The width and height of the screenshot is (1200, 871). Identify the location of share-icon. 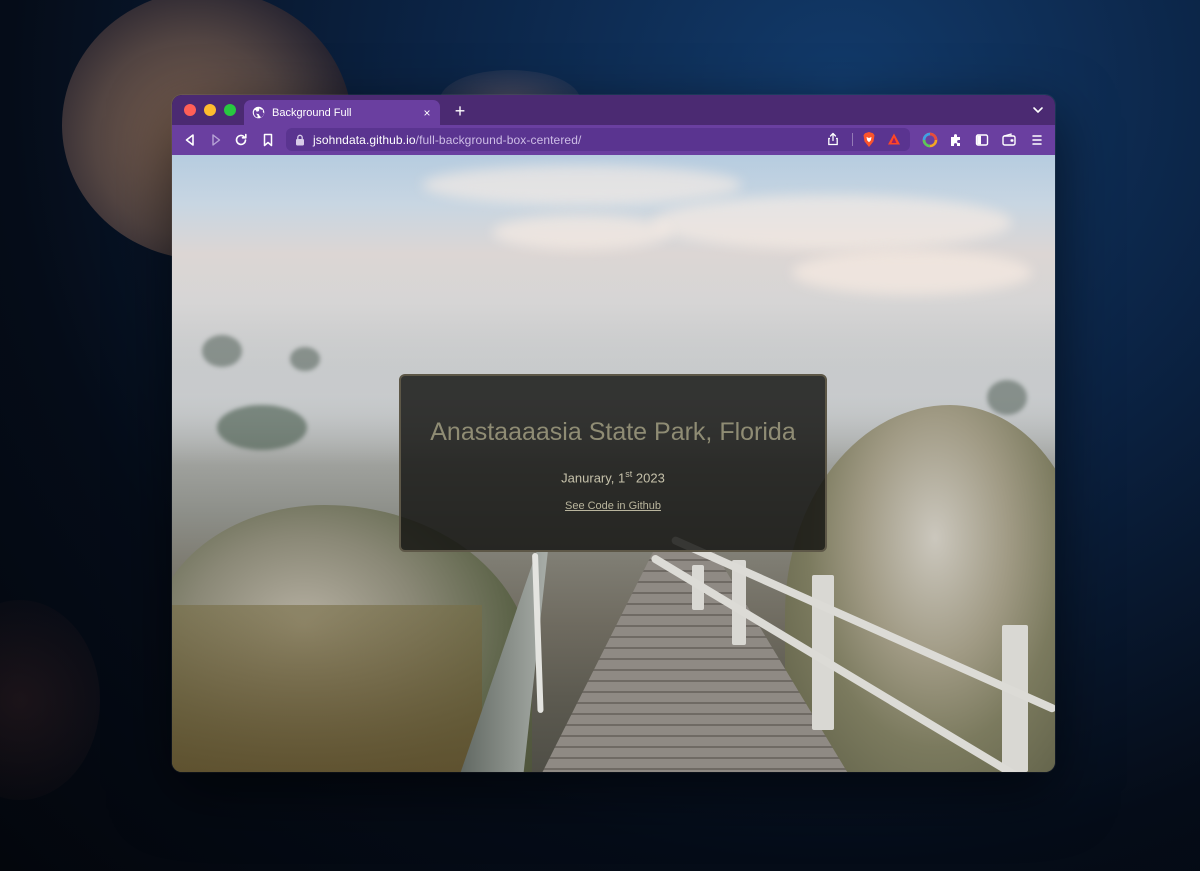
(833, 139).